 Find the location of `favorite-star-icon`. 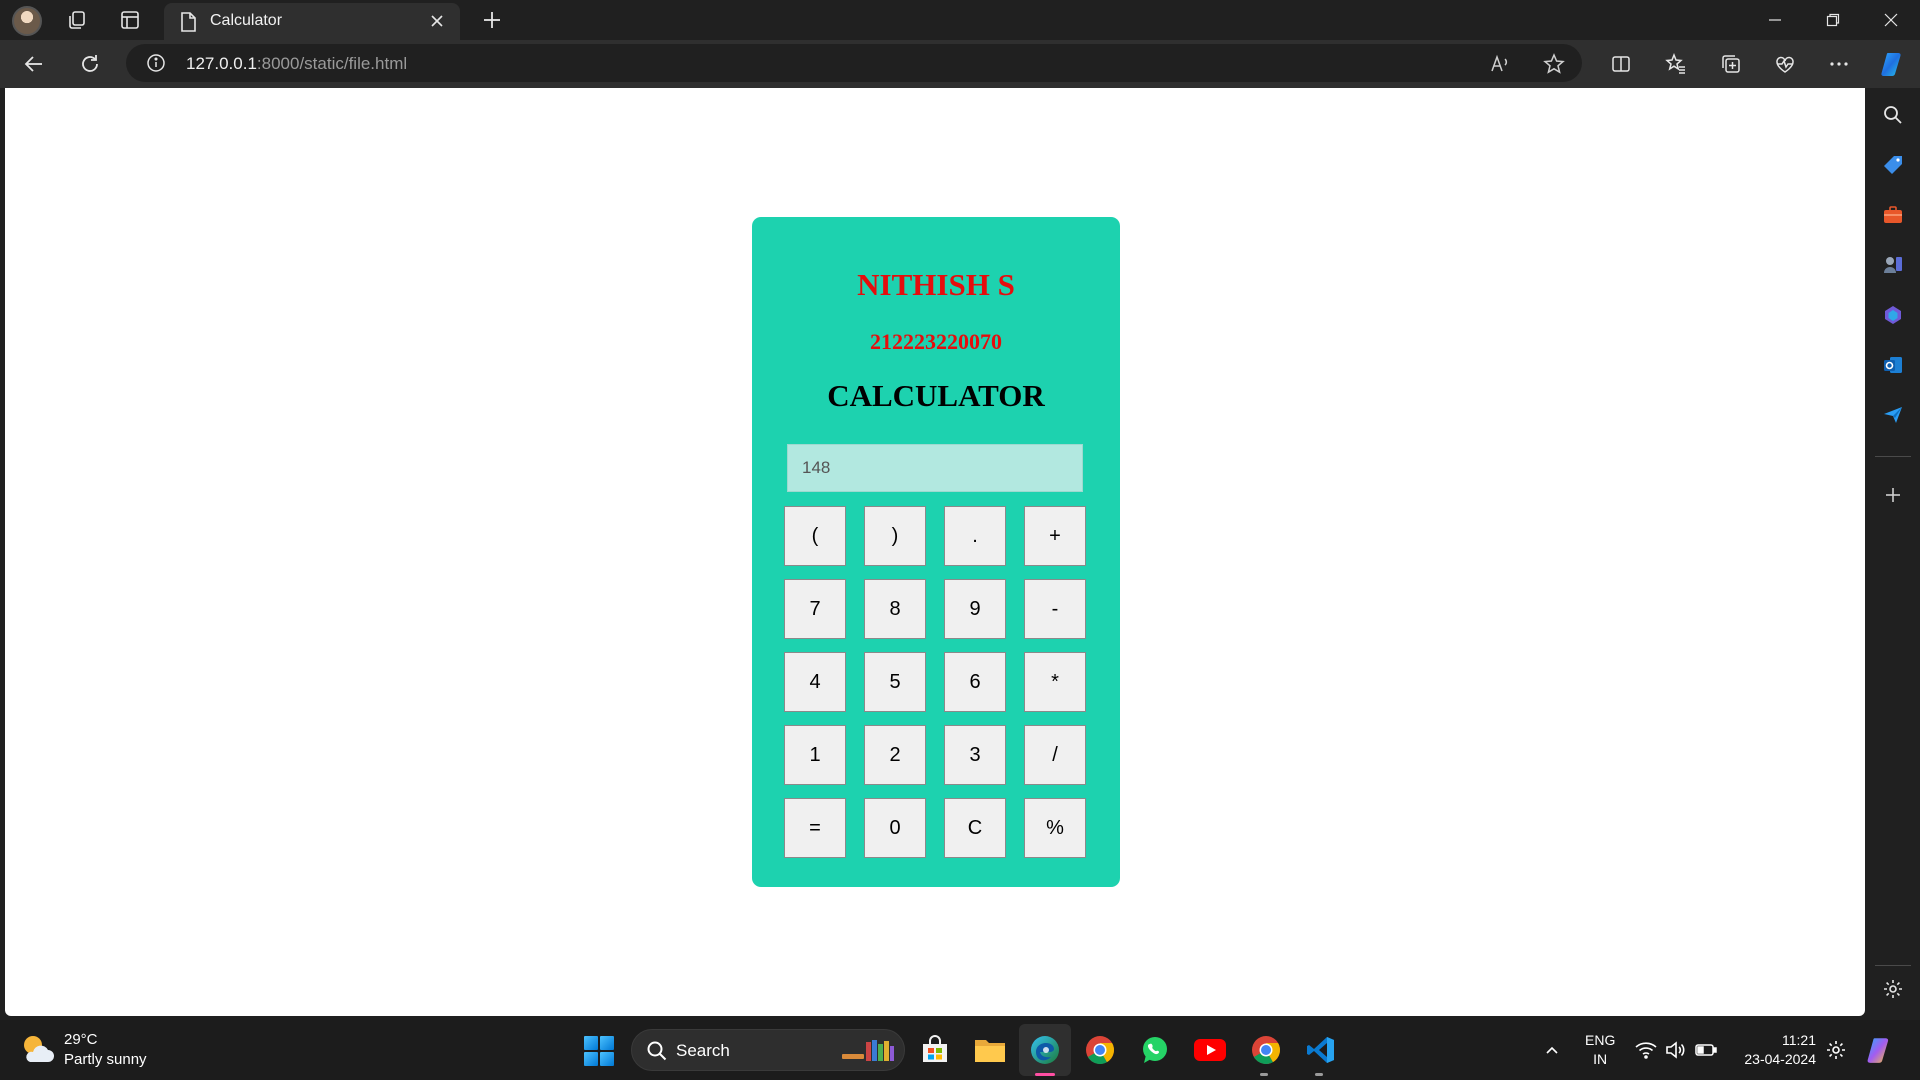

favorite-star-icon is located at coordinates (1554, 64).